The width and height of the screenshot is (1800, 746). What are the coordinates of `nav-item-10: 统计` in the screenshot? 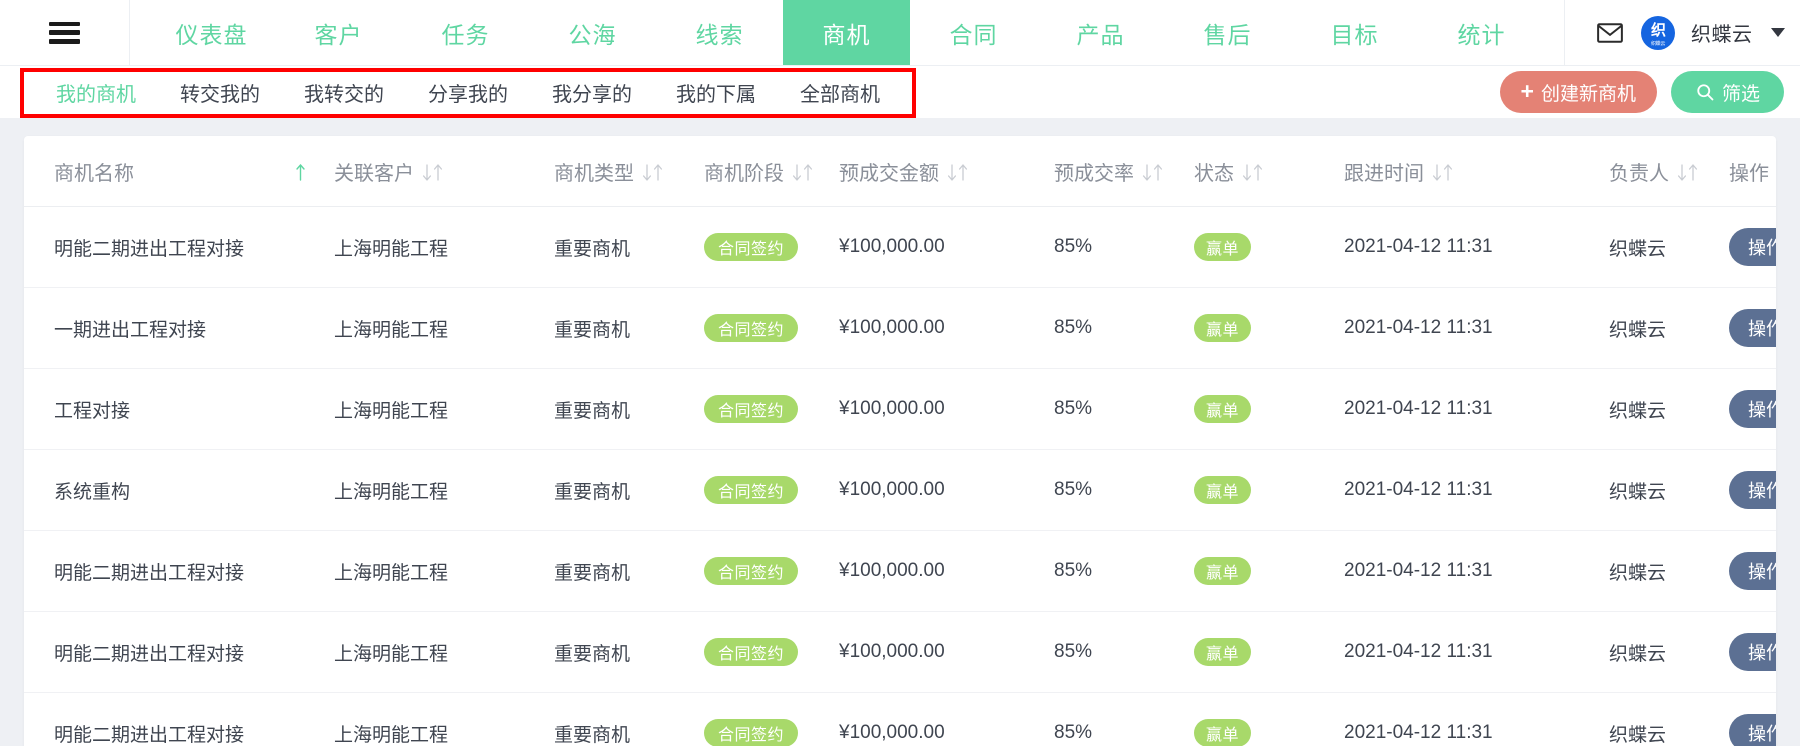 It's located at (1481, 32).